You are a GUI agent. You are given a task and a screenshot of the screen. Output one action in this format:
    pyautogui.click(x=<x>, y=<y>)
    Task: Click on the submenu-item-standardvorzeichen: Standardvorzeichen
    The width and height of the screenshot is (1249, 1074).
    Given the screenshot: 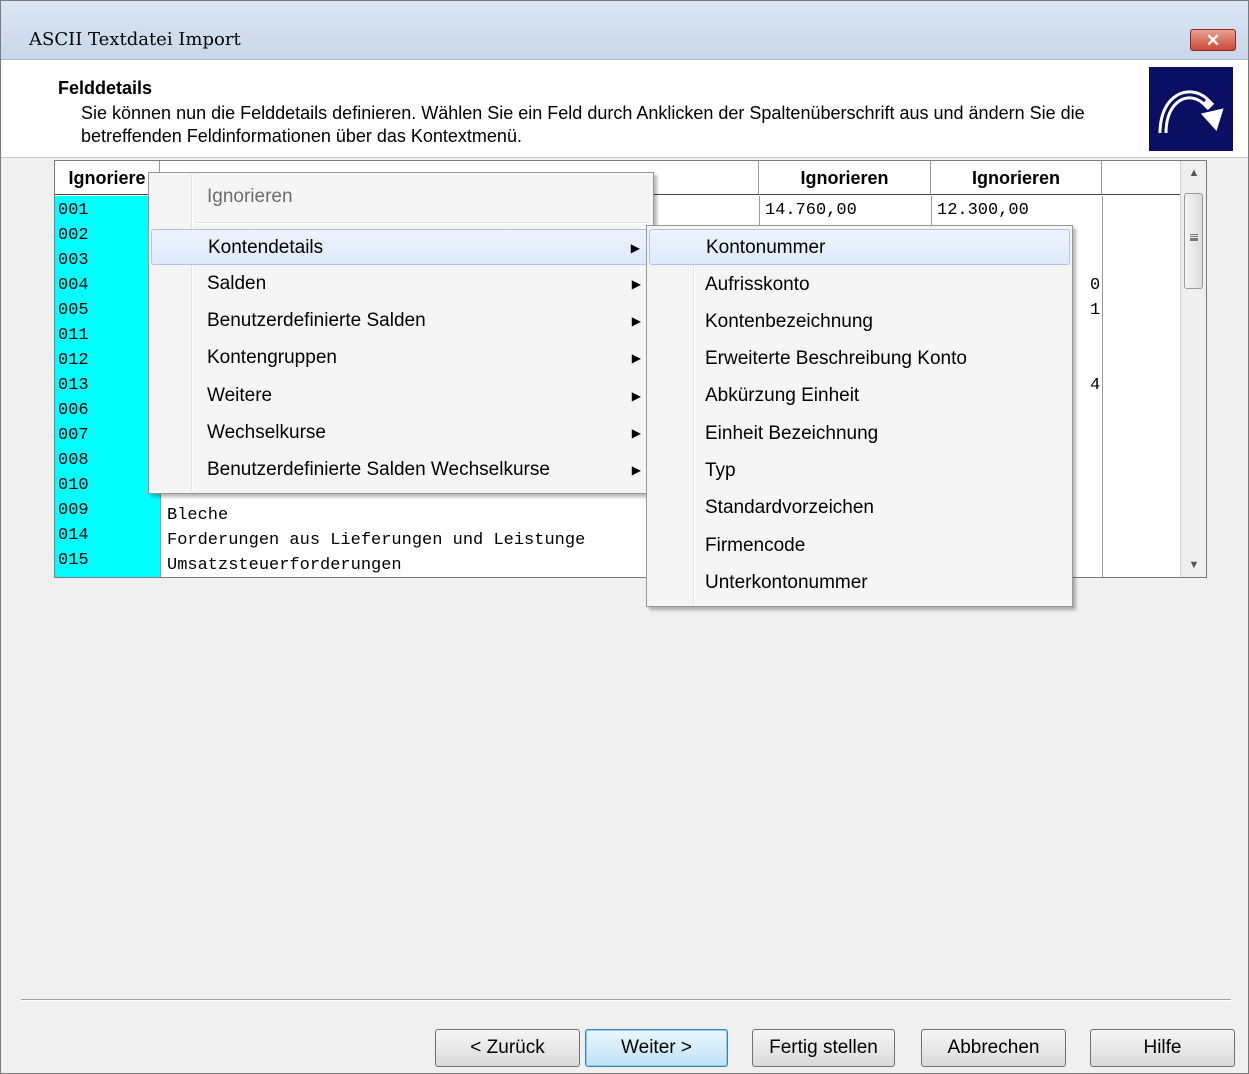 What is the action you would take?
    pyautogui.click(x=859, y=508)
    